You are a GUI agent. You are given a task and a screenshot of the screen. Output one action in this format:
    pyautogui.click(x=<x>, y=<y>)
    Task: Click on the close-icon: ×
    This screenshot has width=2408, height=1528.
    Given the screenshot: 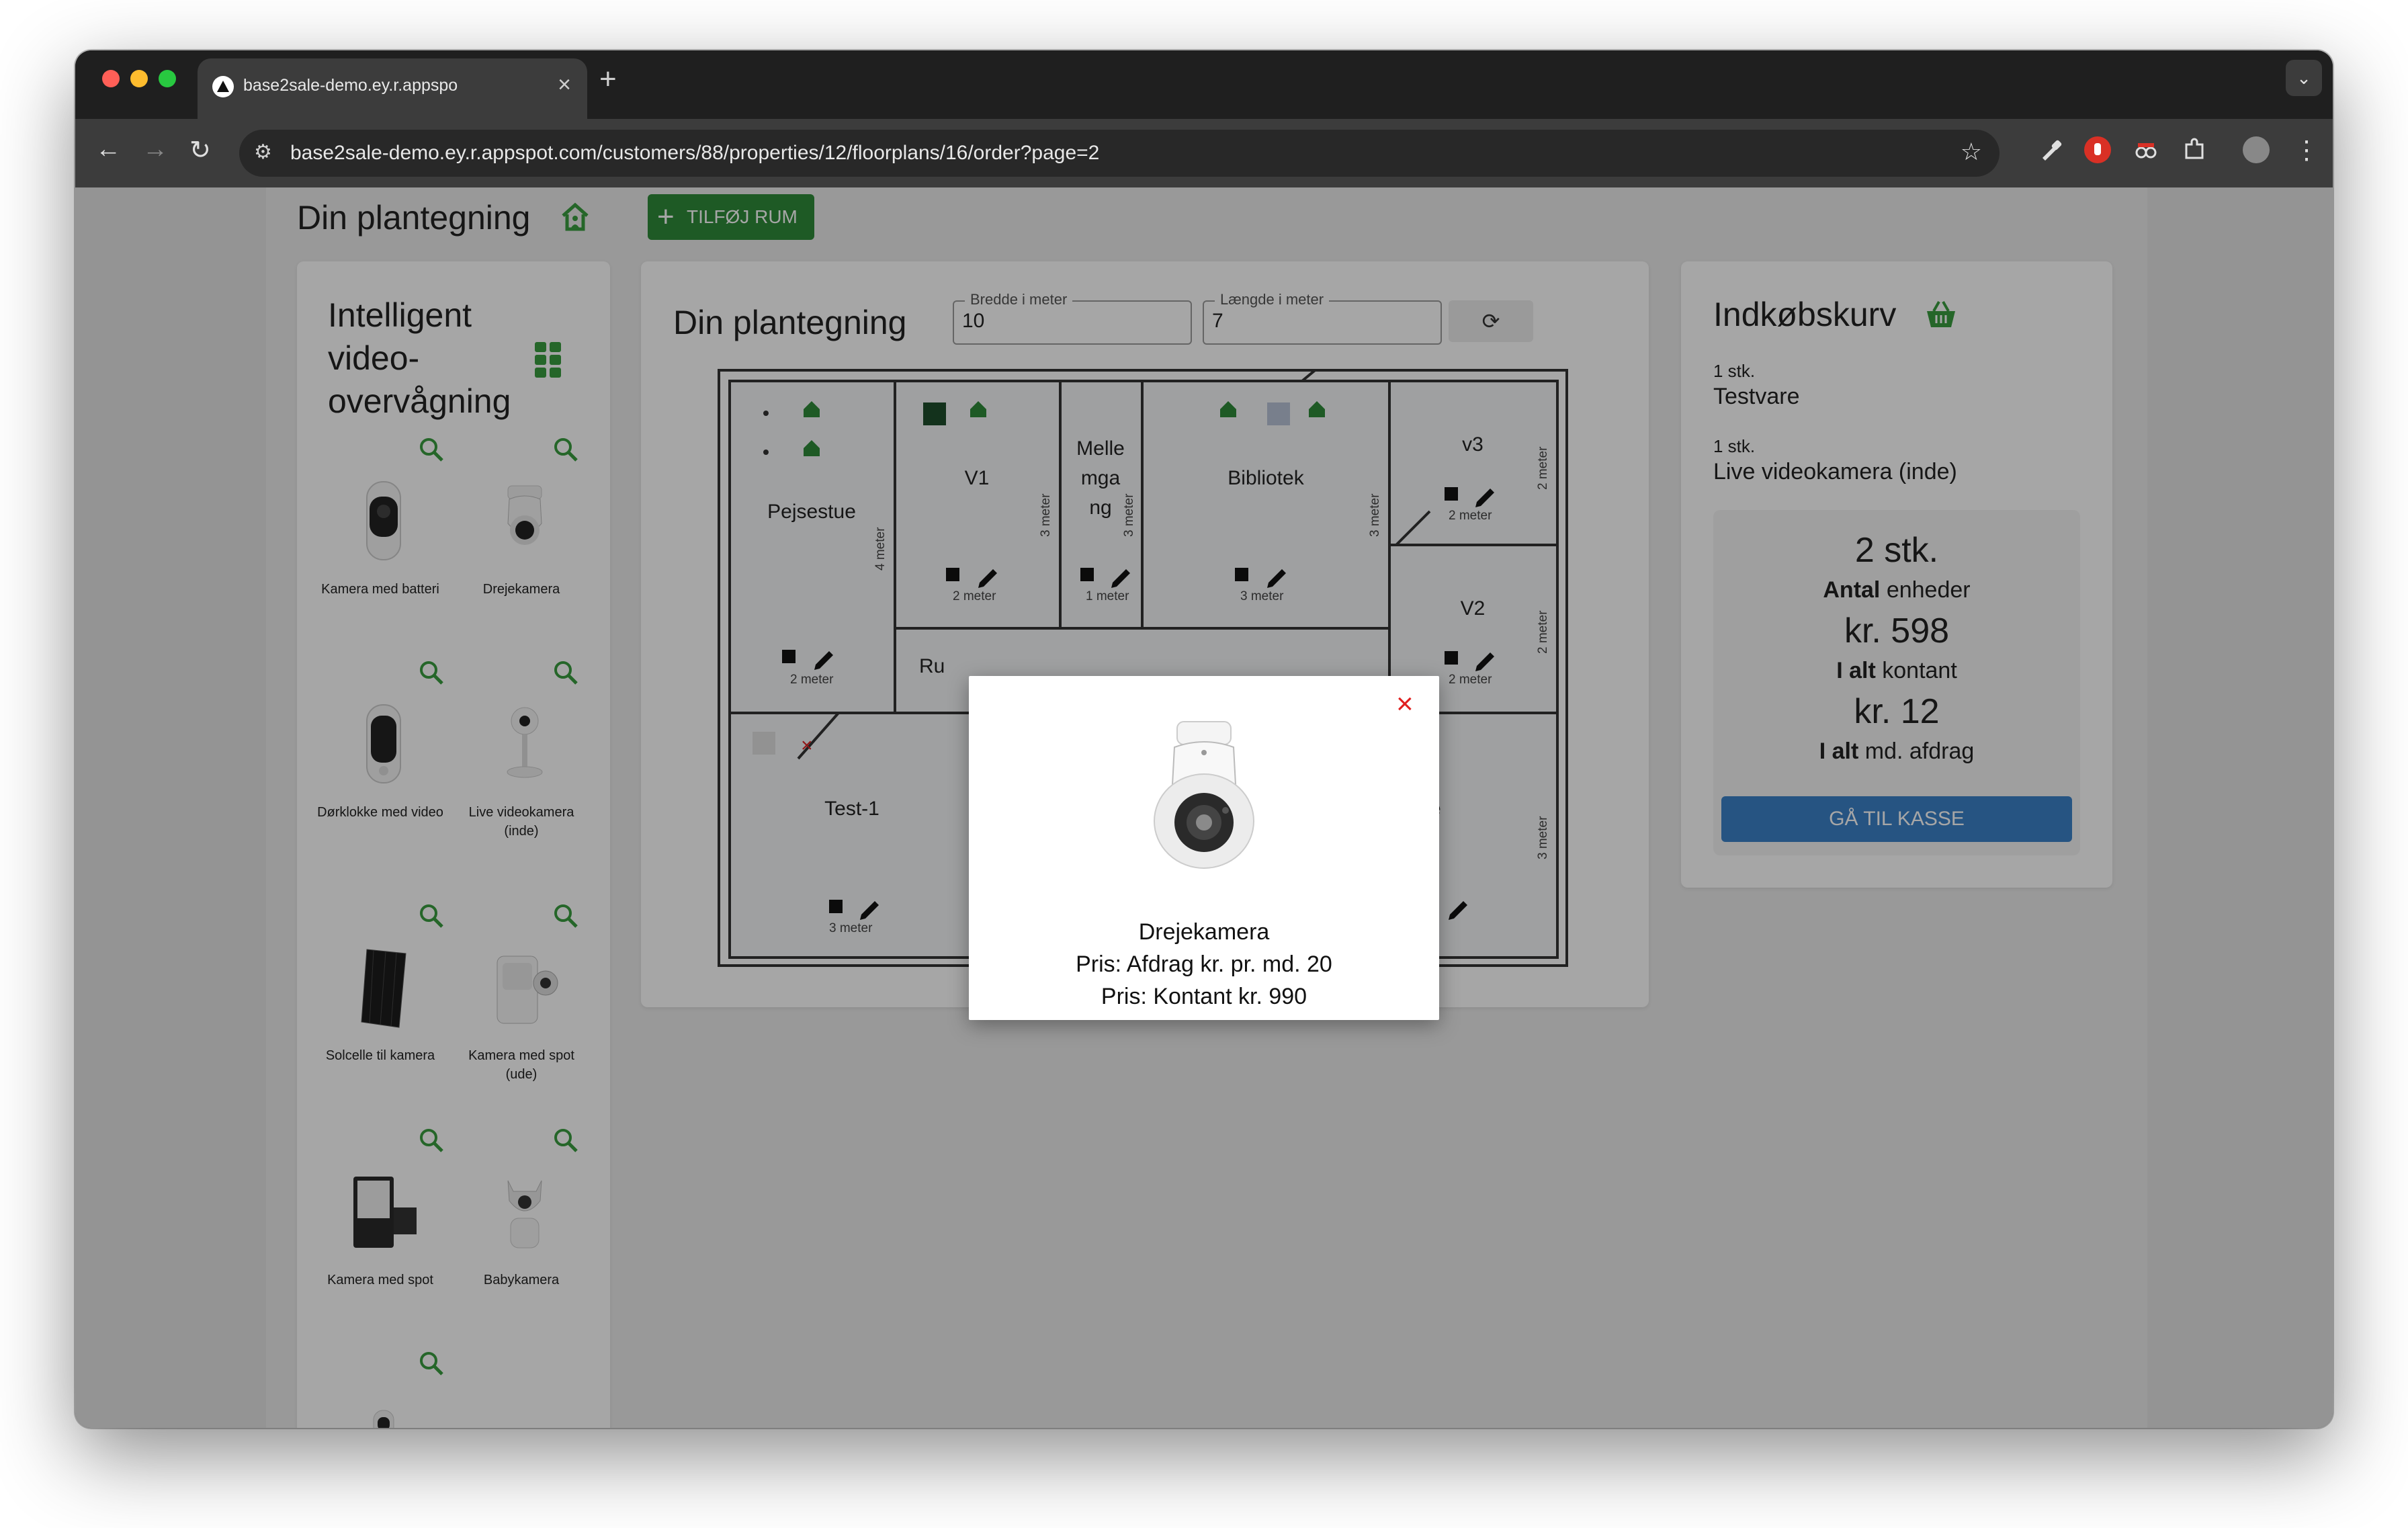 What is the action you would take?
    pyautogui.click(x=1405, y=704)
    